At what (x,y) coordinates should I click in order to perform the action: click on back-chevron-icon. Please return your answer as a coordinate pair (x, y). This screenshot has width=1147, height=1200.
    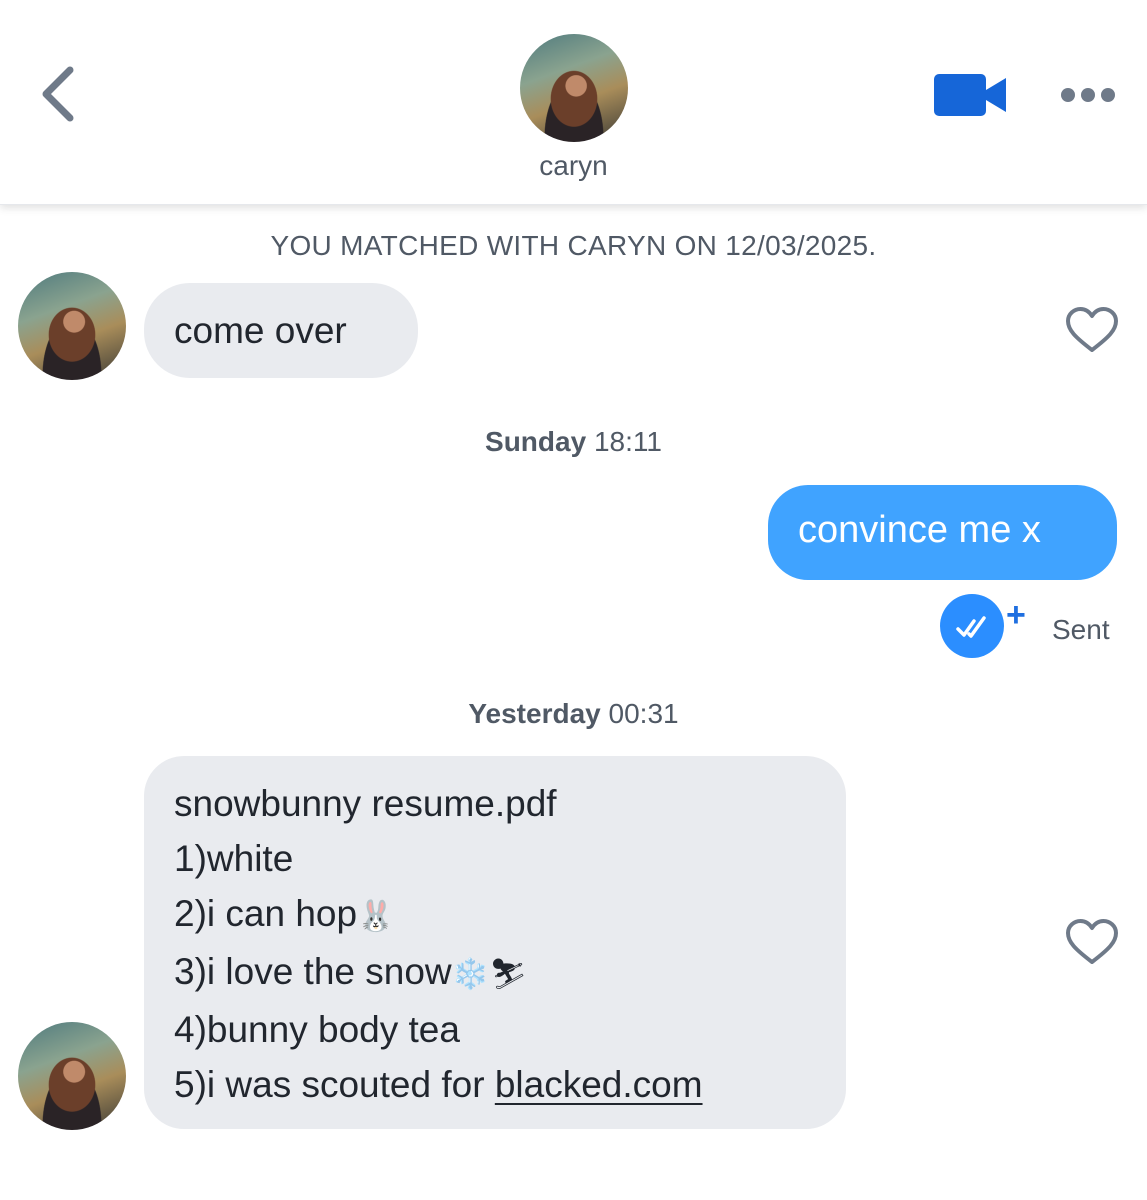
    Looking at the image, I should click on (59, 94).